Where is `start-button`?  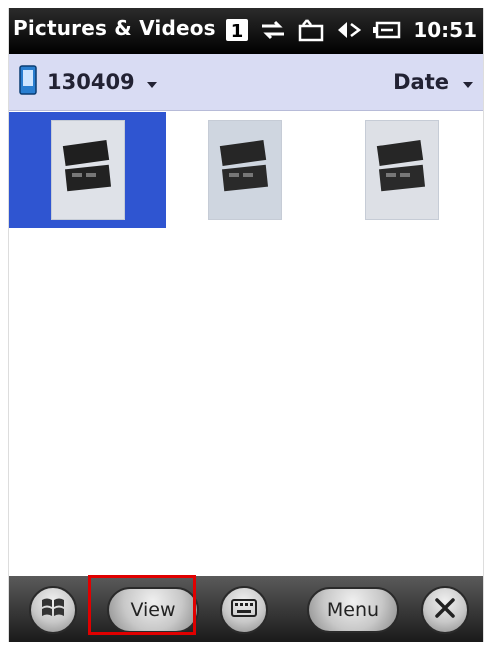 start-button is located at coordinates (53, 610).